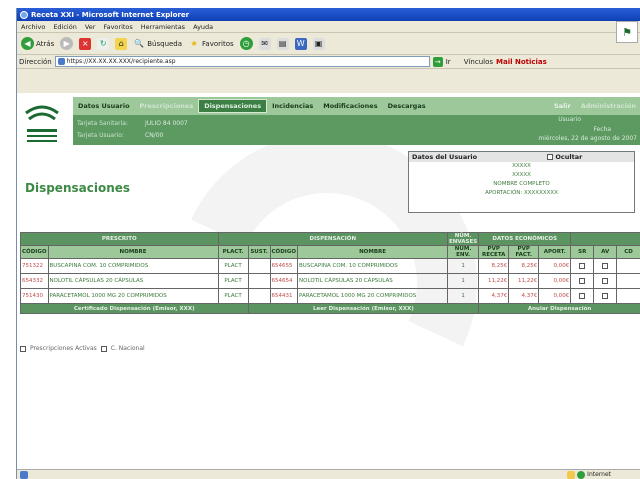 This screenshot has height=479, width=640. I want to click on col-plact: PLACT., so click(233, 252).